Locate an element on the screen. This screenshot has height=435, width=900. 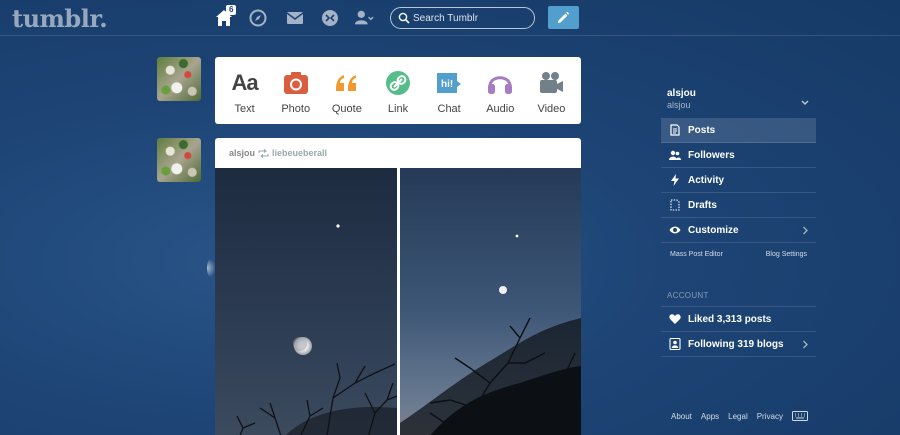
sidebar-item-customize: Customize is located at coordinates (738, 230).